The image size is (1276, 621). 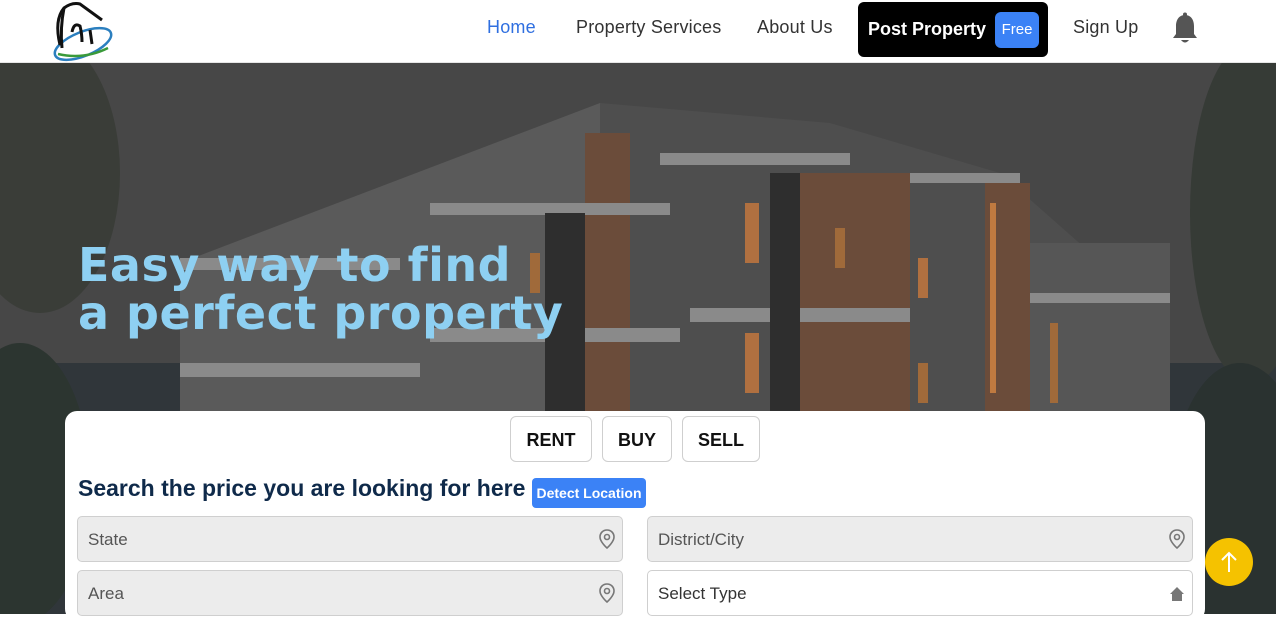 I want to click on area-placeholder: Area, so click(x=106, y=593).